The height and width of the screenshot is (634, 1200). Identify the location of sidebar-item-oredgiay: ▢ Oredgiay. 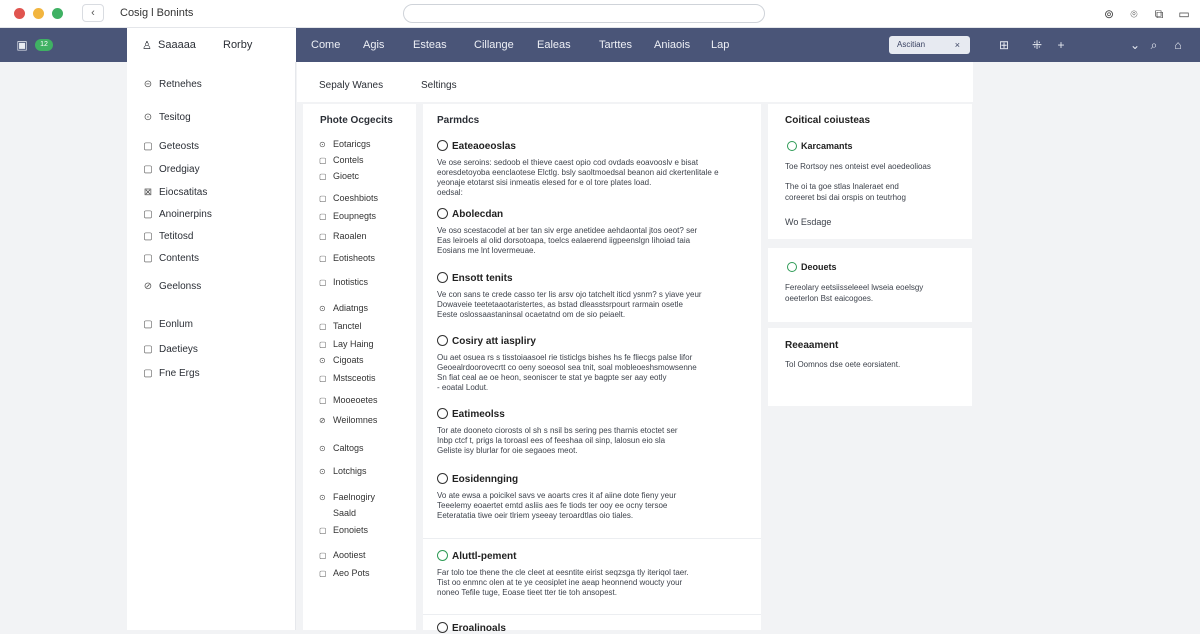
(171, 169).